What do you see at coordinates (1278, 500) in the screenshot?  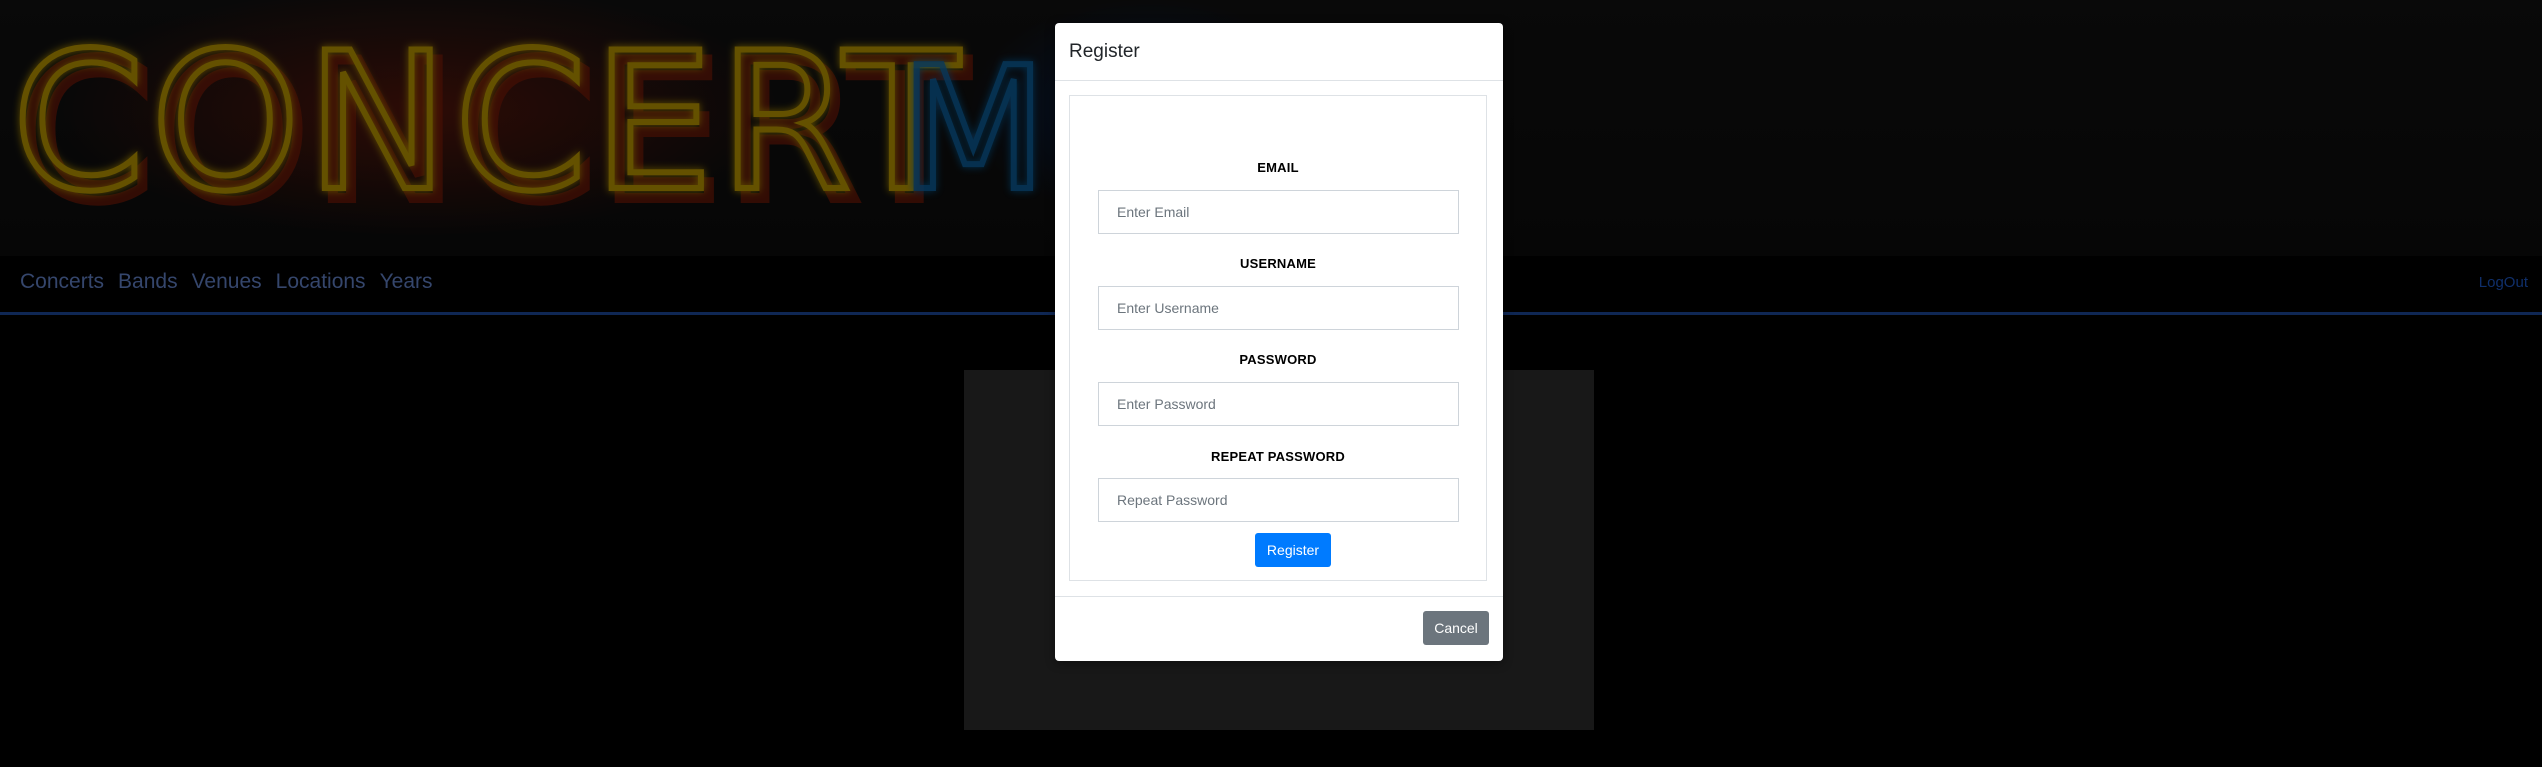 I see `repeat-password-input` at bounding box center [1278, 500].